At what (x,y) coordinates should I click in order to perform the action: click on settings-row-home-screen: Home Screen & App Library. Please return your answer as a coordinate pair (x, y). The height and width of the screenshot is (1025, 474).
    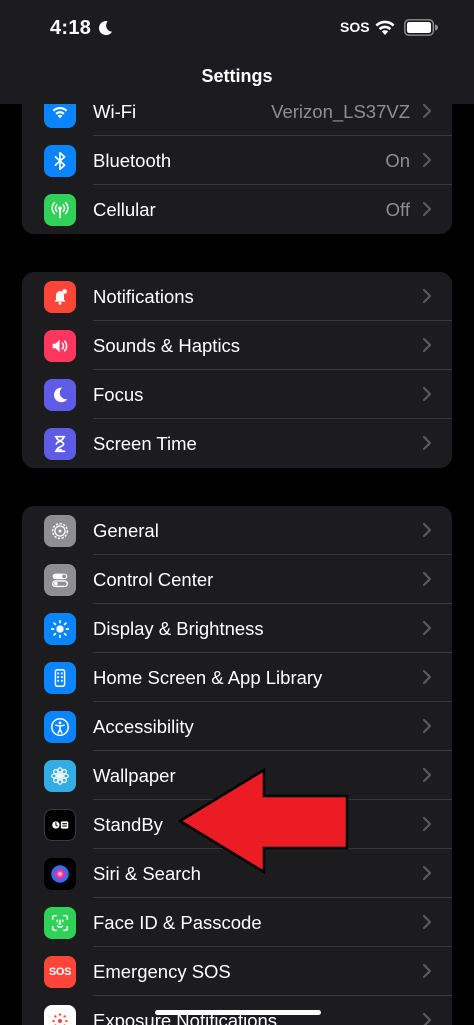
    Looking at the image, I should click on (237, 677).